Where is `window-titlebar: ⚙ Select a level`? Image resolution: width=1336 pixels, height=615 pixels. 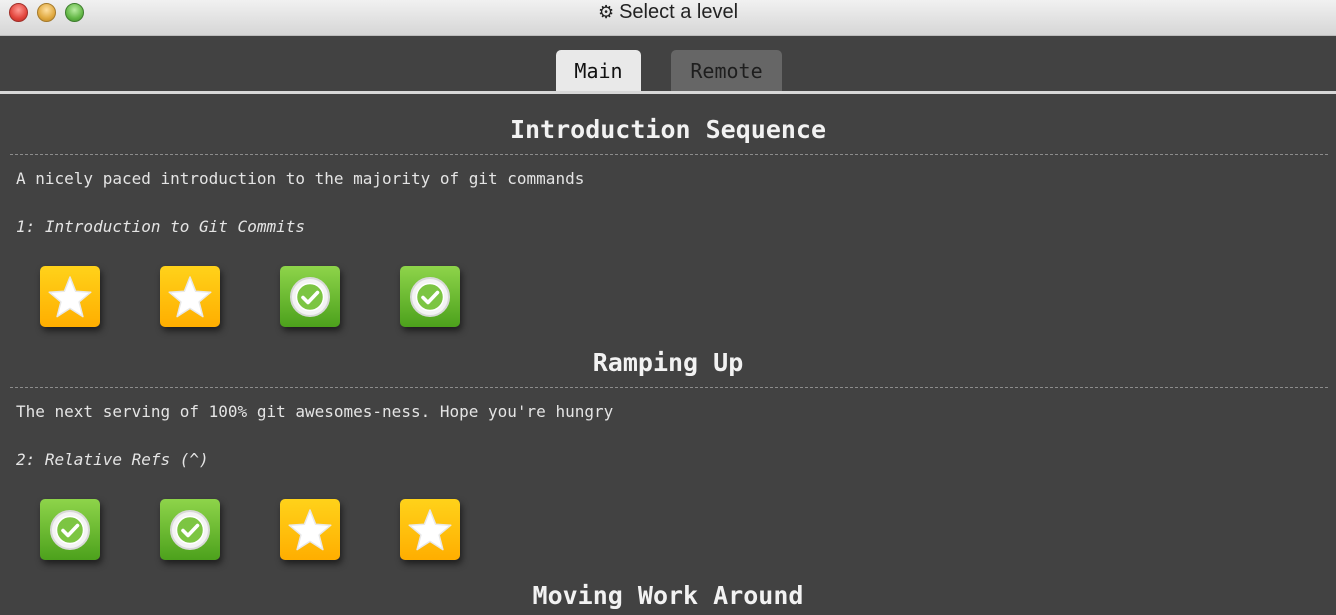
window-titlebar: ⚙ Select a level is located at coordinates (668, 18).